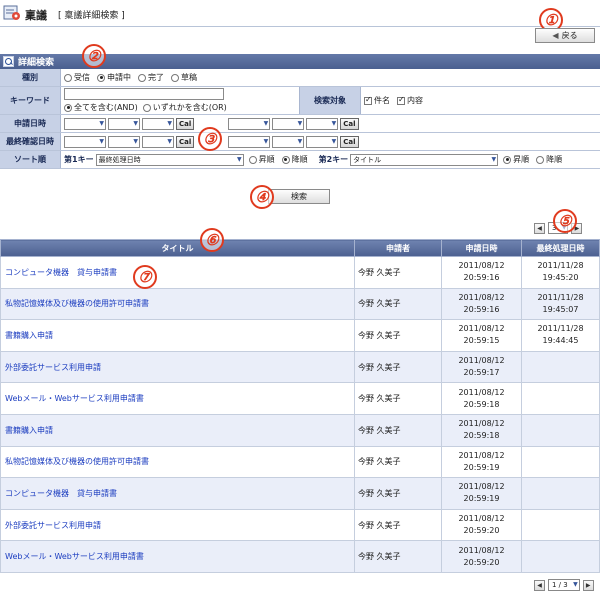 The image size is (600, 596). What do you see at coordinates (481, 367) in the screenshot?
I see `application-date-cell: 2011/08/12 20:59:17` at bounding box center [481, 367].